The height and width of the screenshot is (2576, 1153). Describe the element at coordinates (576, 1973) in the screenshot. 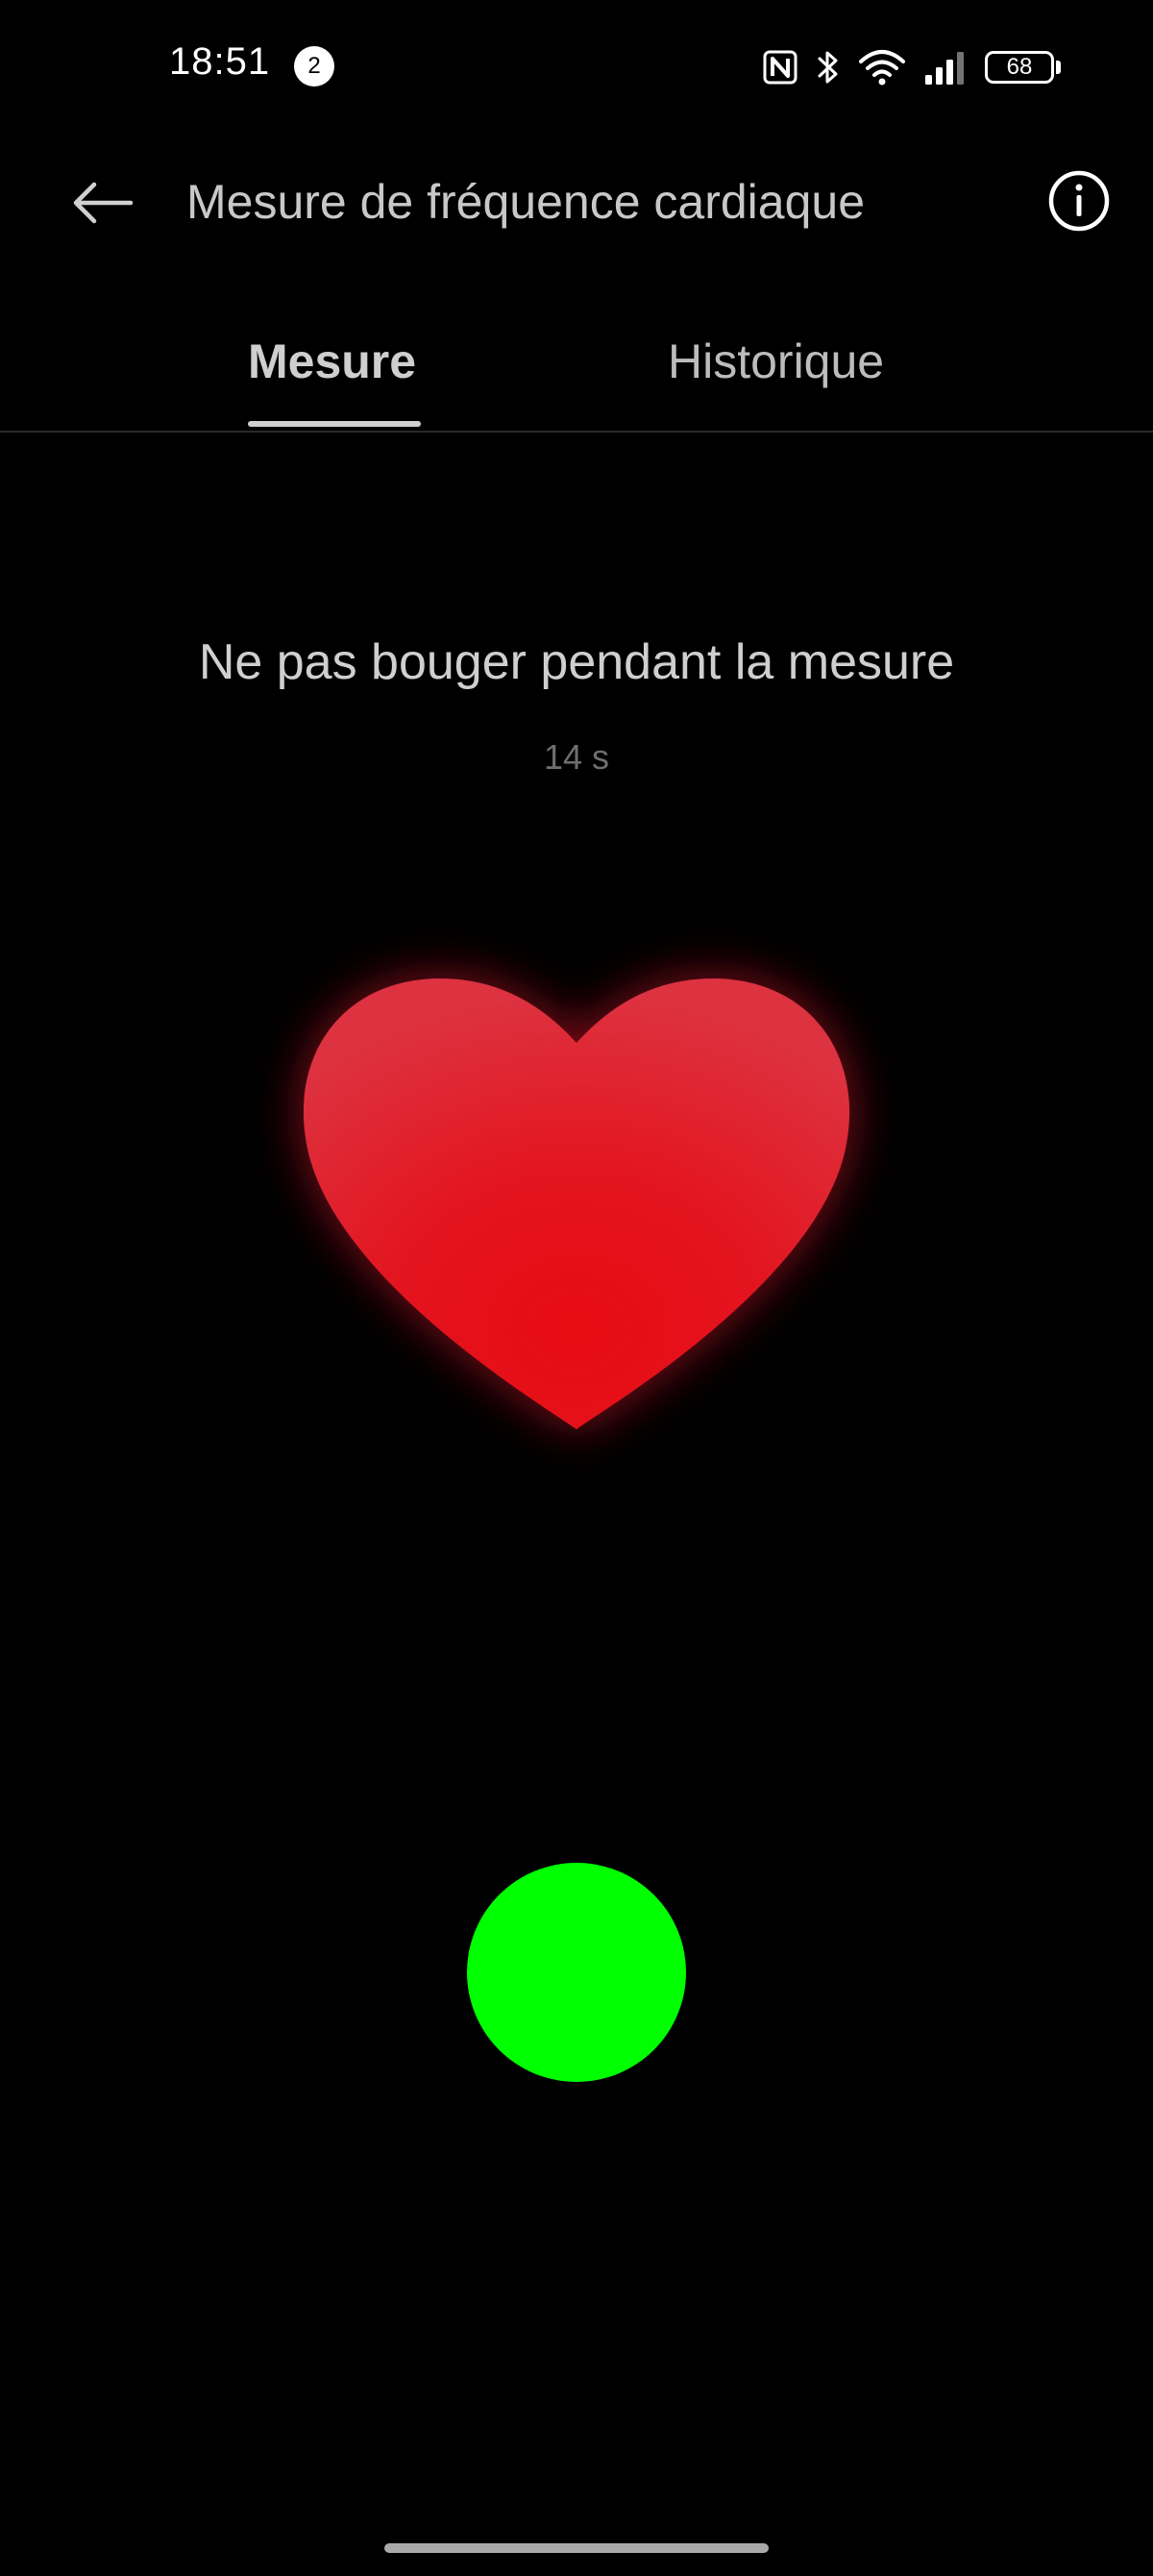

I see `measurement-indicator-dot` at that location.